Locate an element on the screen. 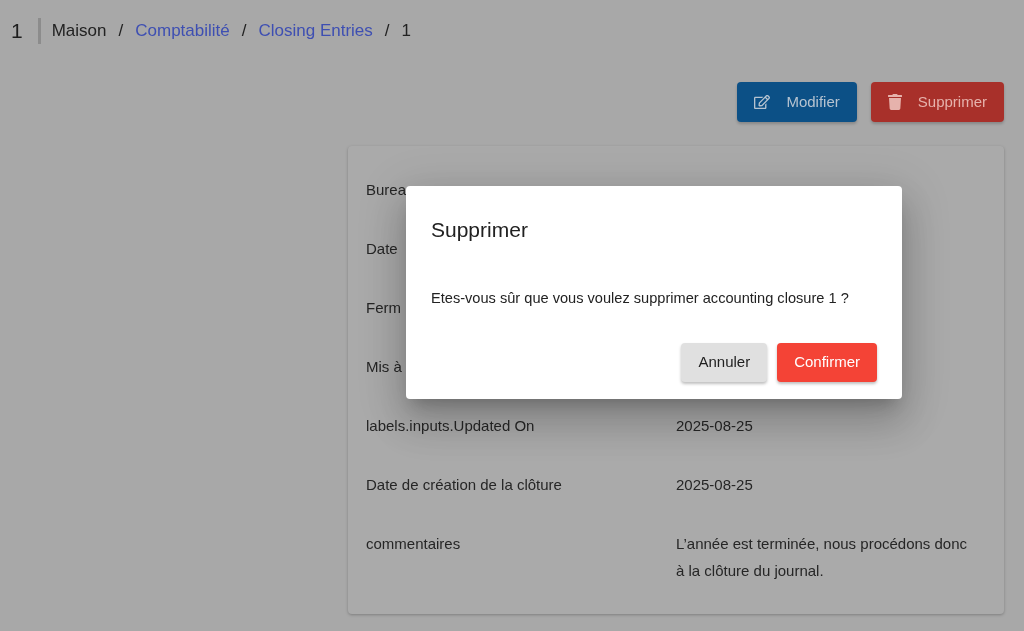  trash-icon is located at coordinates (894, 102).